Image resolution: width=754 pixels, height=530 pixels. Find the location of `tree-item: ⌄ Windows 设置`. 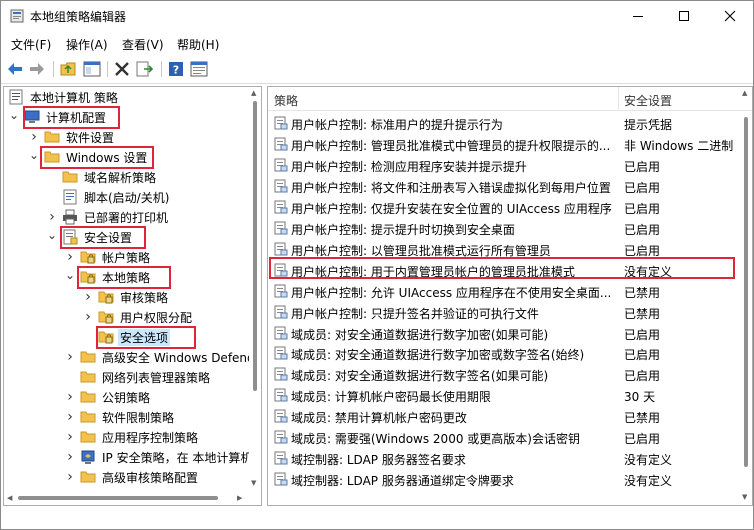

tree-item: ⌄ Windows 设置 is located at coordinates (88, 157).